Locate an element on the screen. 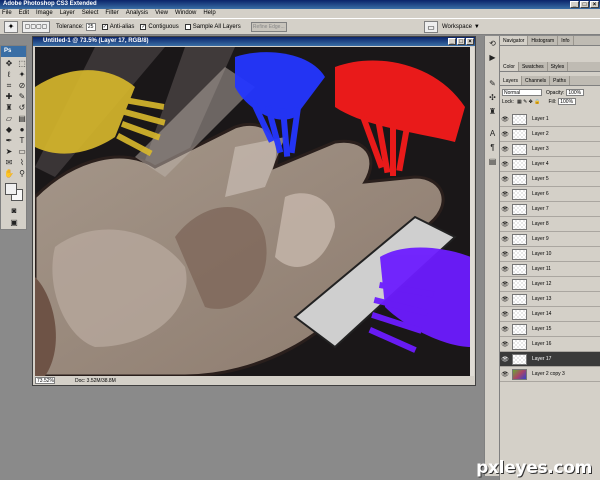 Image resolution: width=600 pixels, height=480 pixels. fill-input: 100% is located at coordinates (567, 101).